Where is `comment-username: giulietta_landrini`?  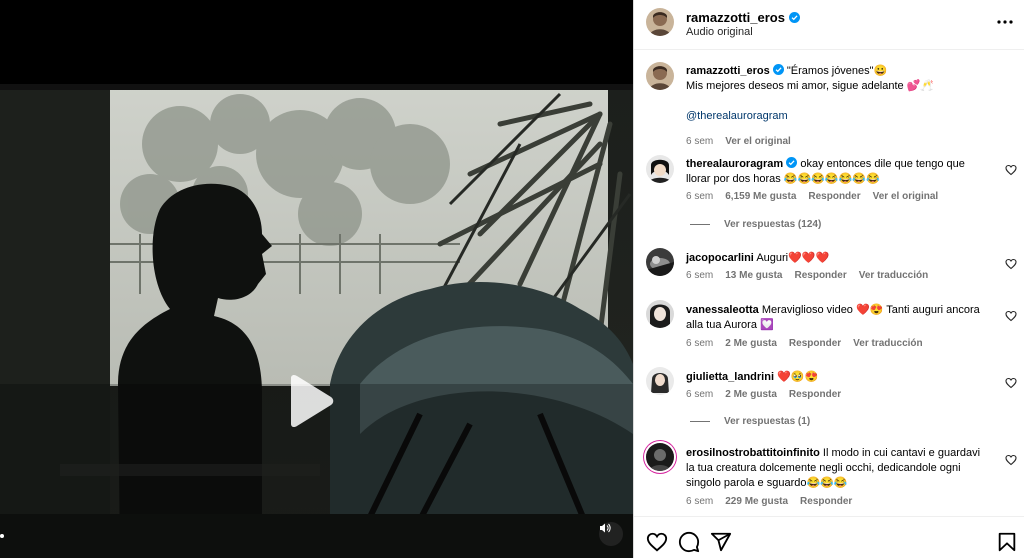
comment-username: giulietta_landrini is located at coordinates (730, 377).